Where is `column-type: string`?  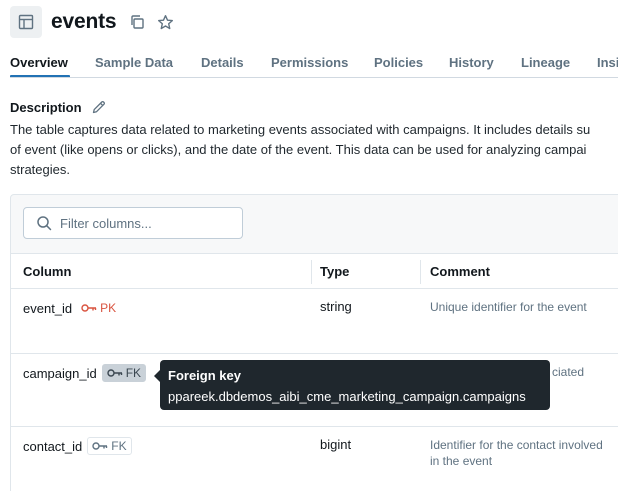
column-type: string is located at coordinates (336, 306).